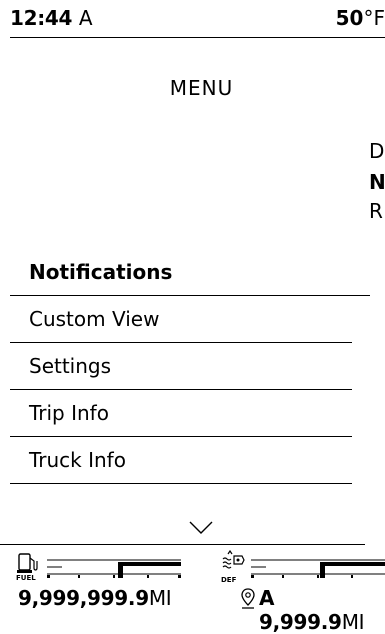 This screenshot has height=634, width=385. What do you see at coordinates (353, 622) in the screenshot?
I see `trip-unit: MI` at bounding box center [353, 622].